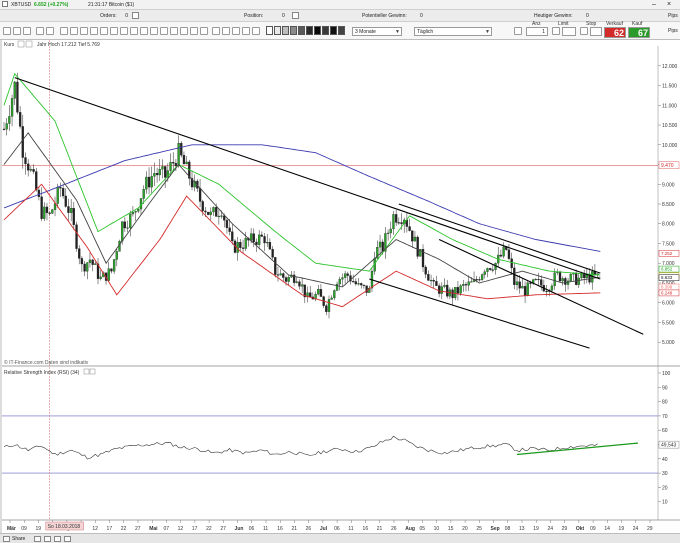  Describe the element at coordinates (377, 31) in the screenshot. I see `range-select: 3 Monate ▼` at that location.